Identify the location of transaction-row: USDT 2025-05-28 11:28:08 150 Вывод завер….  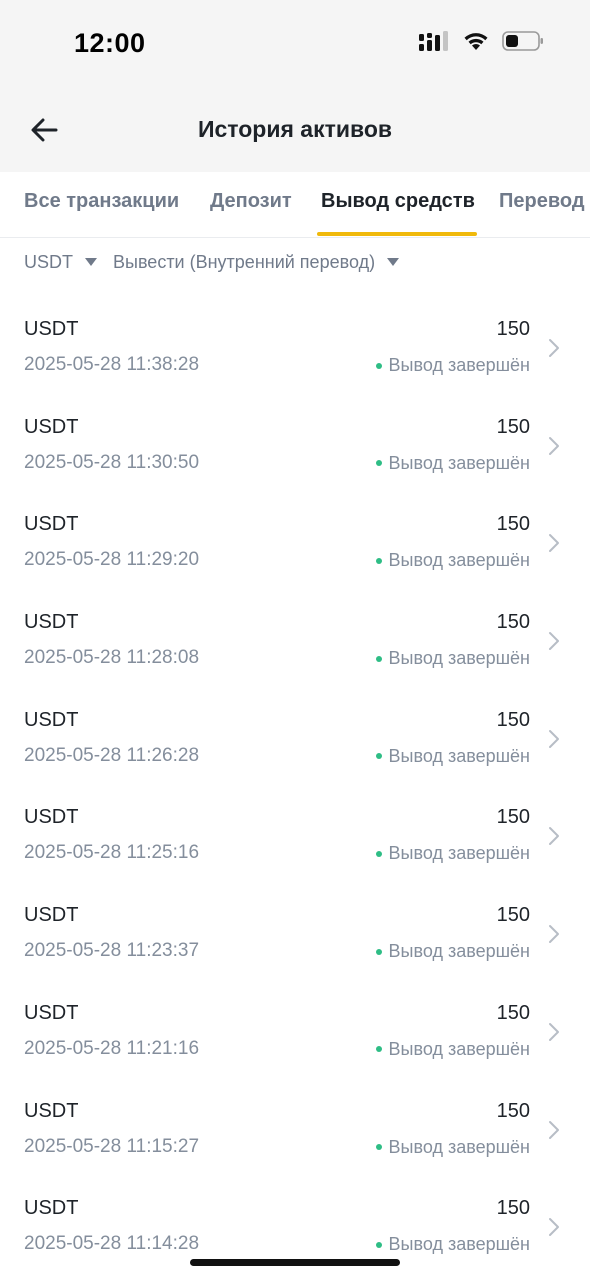
(295, 642).